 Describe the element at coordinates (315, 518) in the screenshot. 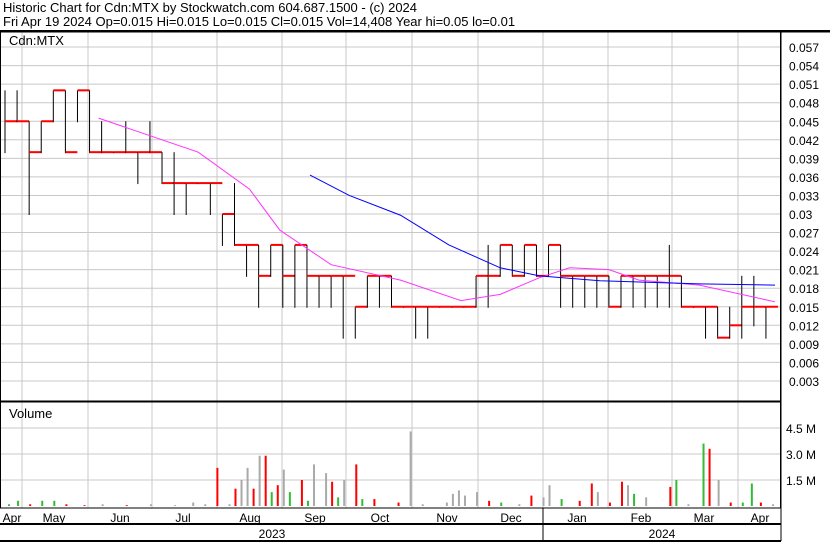

I see `month-label: Sep` at that location.